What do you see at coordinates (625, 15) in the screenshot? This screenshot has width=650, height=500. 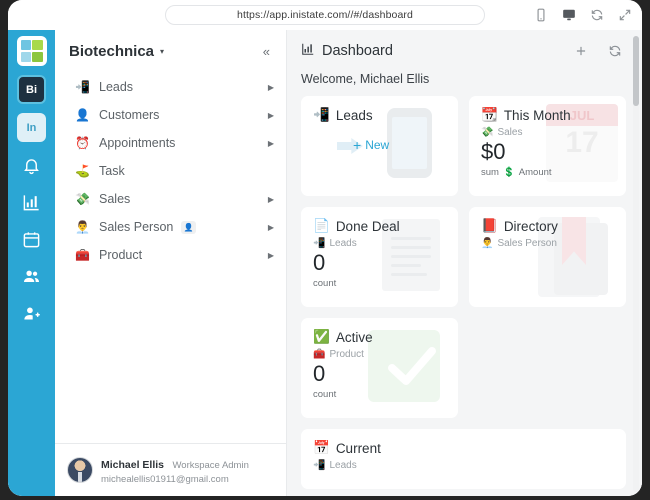 I see `expand-icon` at bounding box center [625, 15].